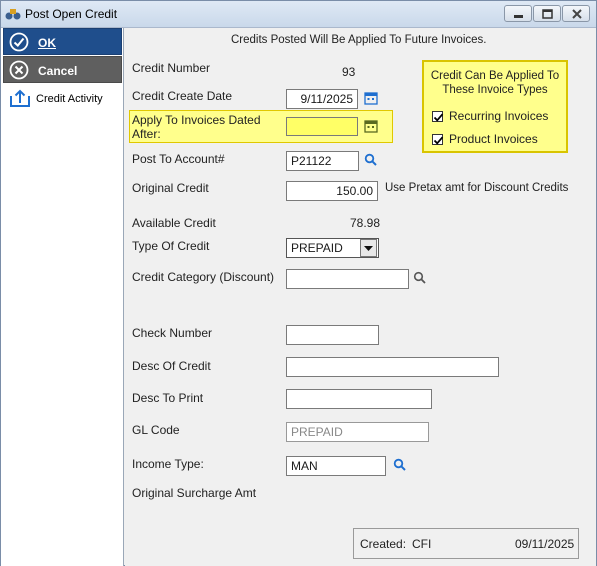 The height and width of the screenshot is (566, 597). What do you see at coordinates (19, 42) in the screenshot?
I see `checkmark-circle-icon` at bounding box center [19, 42].